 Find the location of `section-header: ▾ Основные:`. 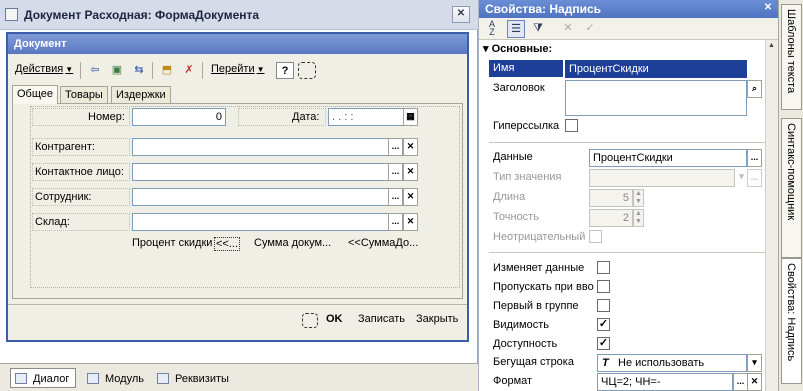

section-header: ▾ Основные: is located at coordinates (517, 48).